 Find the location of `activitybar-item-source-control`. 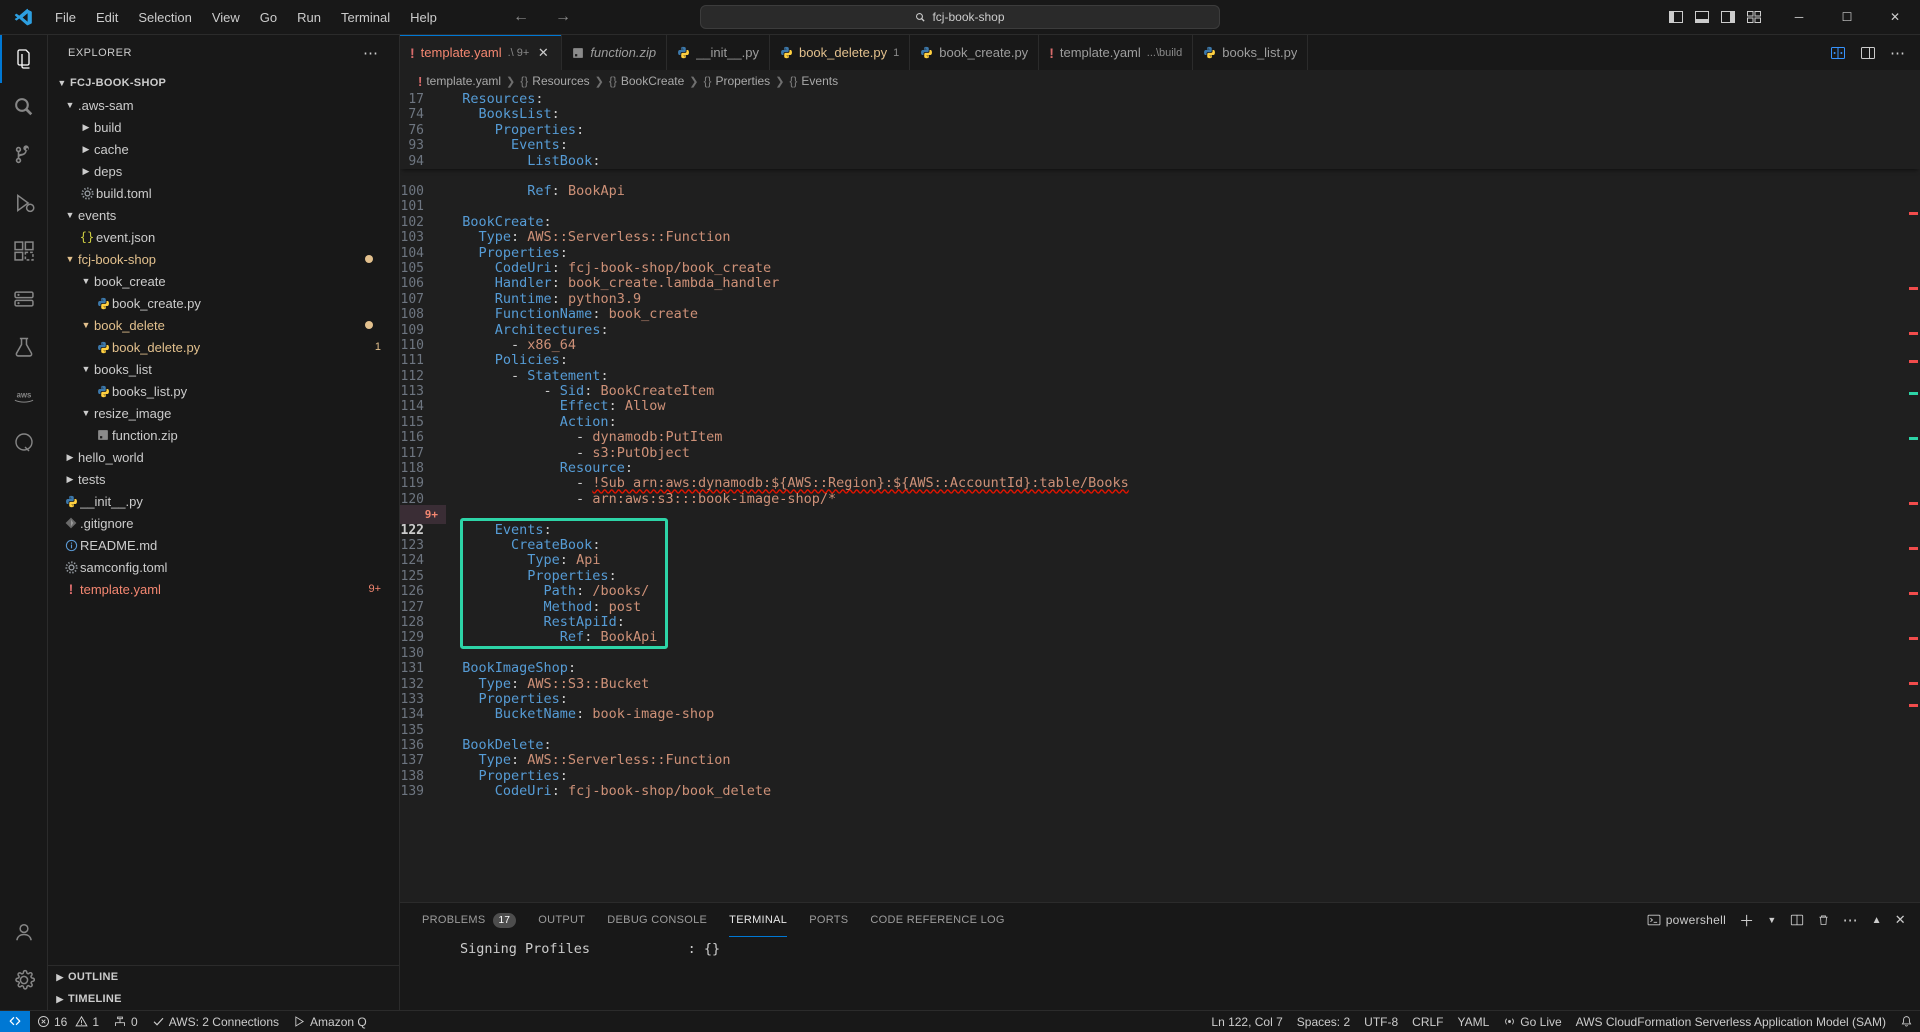

activitybar-item-source-control is located at coordinates (24, 155).